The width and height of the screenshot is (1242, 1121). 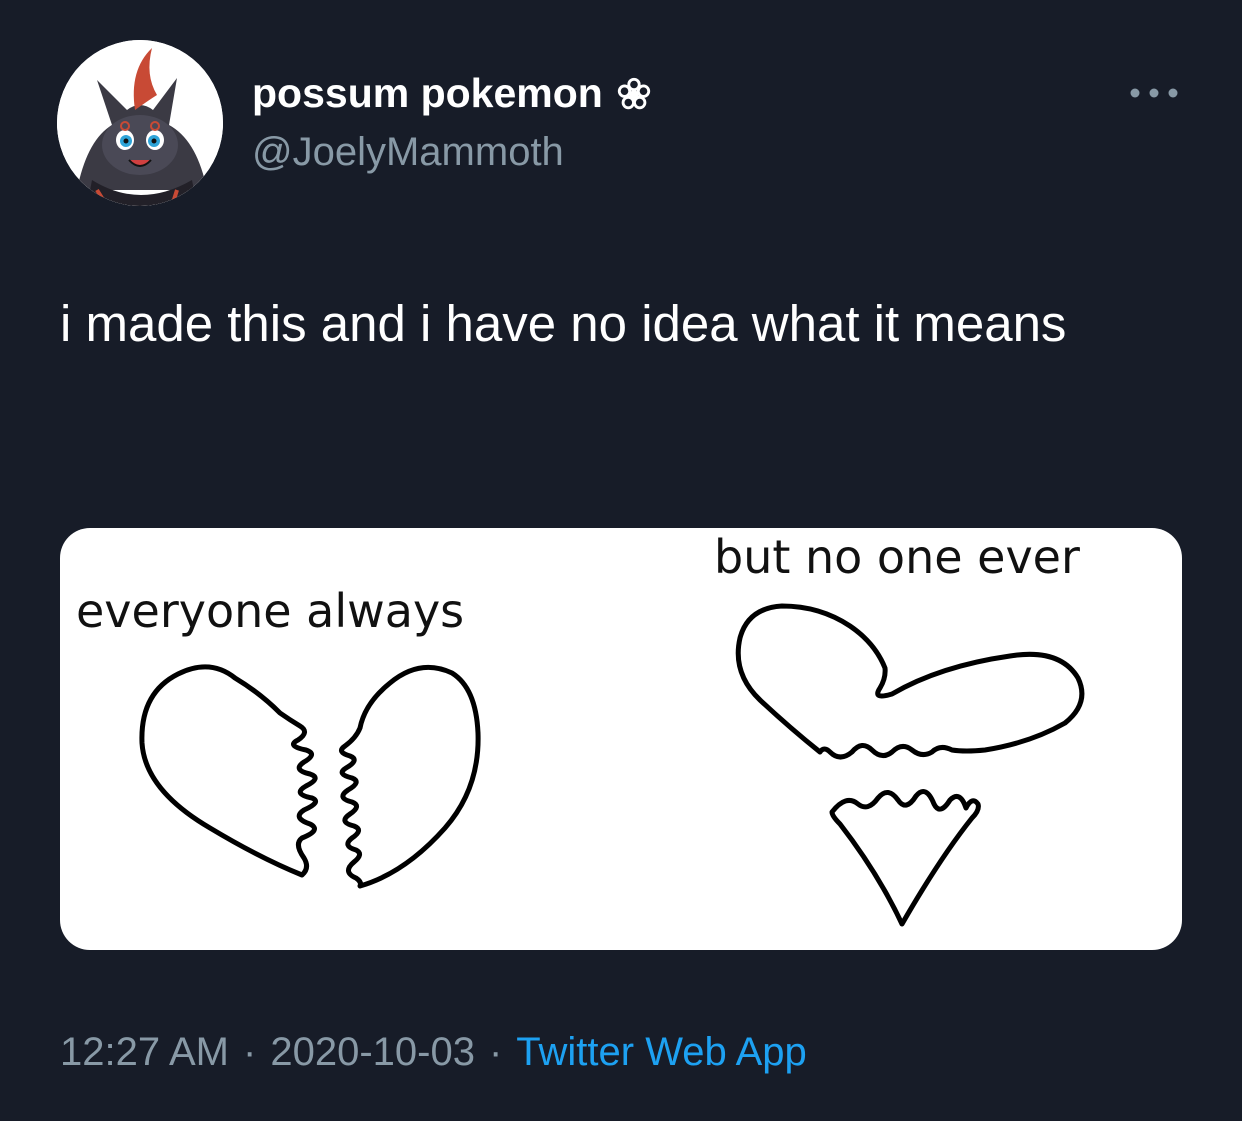 What do you see at coordinates (408, 152) in the screenshot?
I see `user-handle: @JoelyMammoth` at bounding box center [408, 152].